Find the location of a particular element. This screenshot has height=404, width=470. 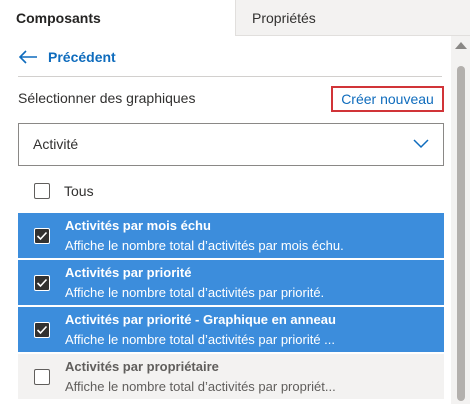

chart-title: Activités par priorité is located at coordinates (128, 272).